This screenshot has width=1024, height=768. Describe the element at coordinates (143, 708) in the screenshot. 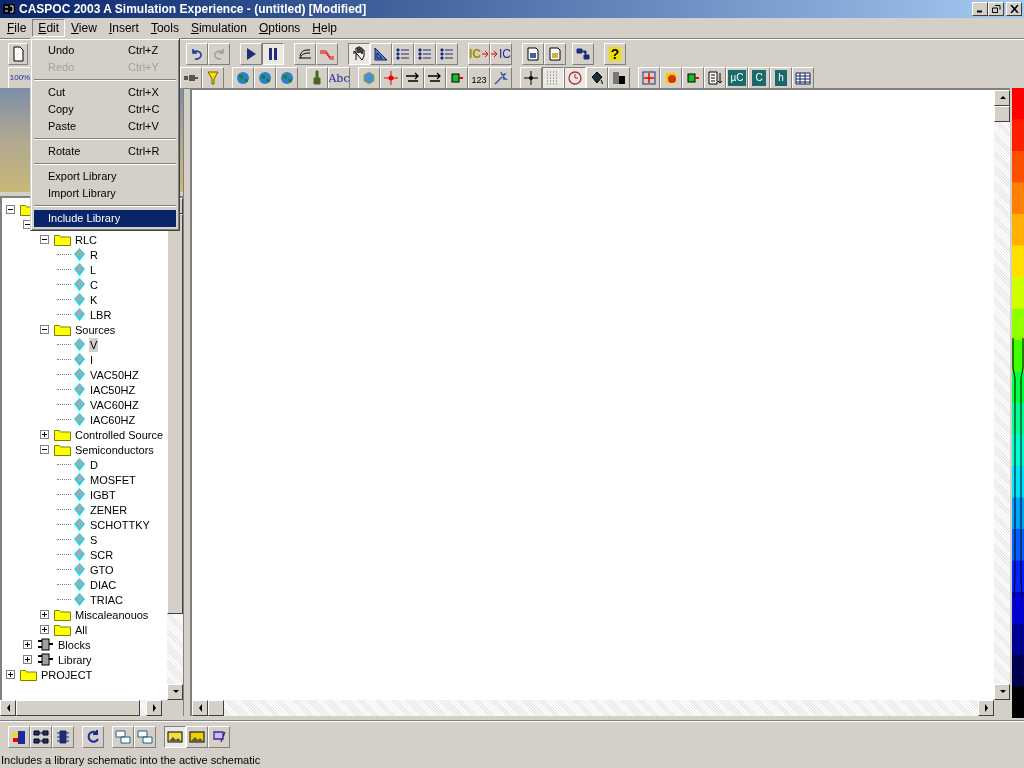

I see `scrollbar-track` at that location.